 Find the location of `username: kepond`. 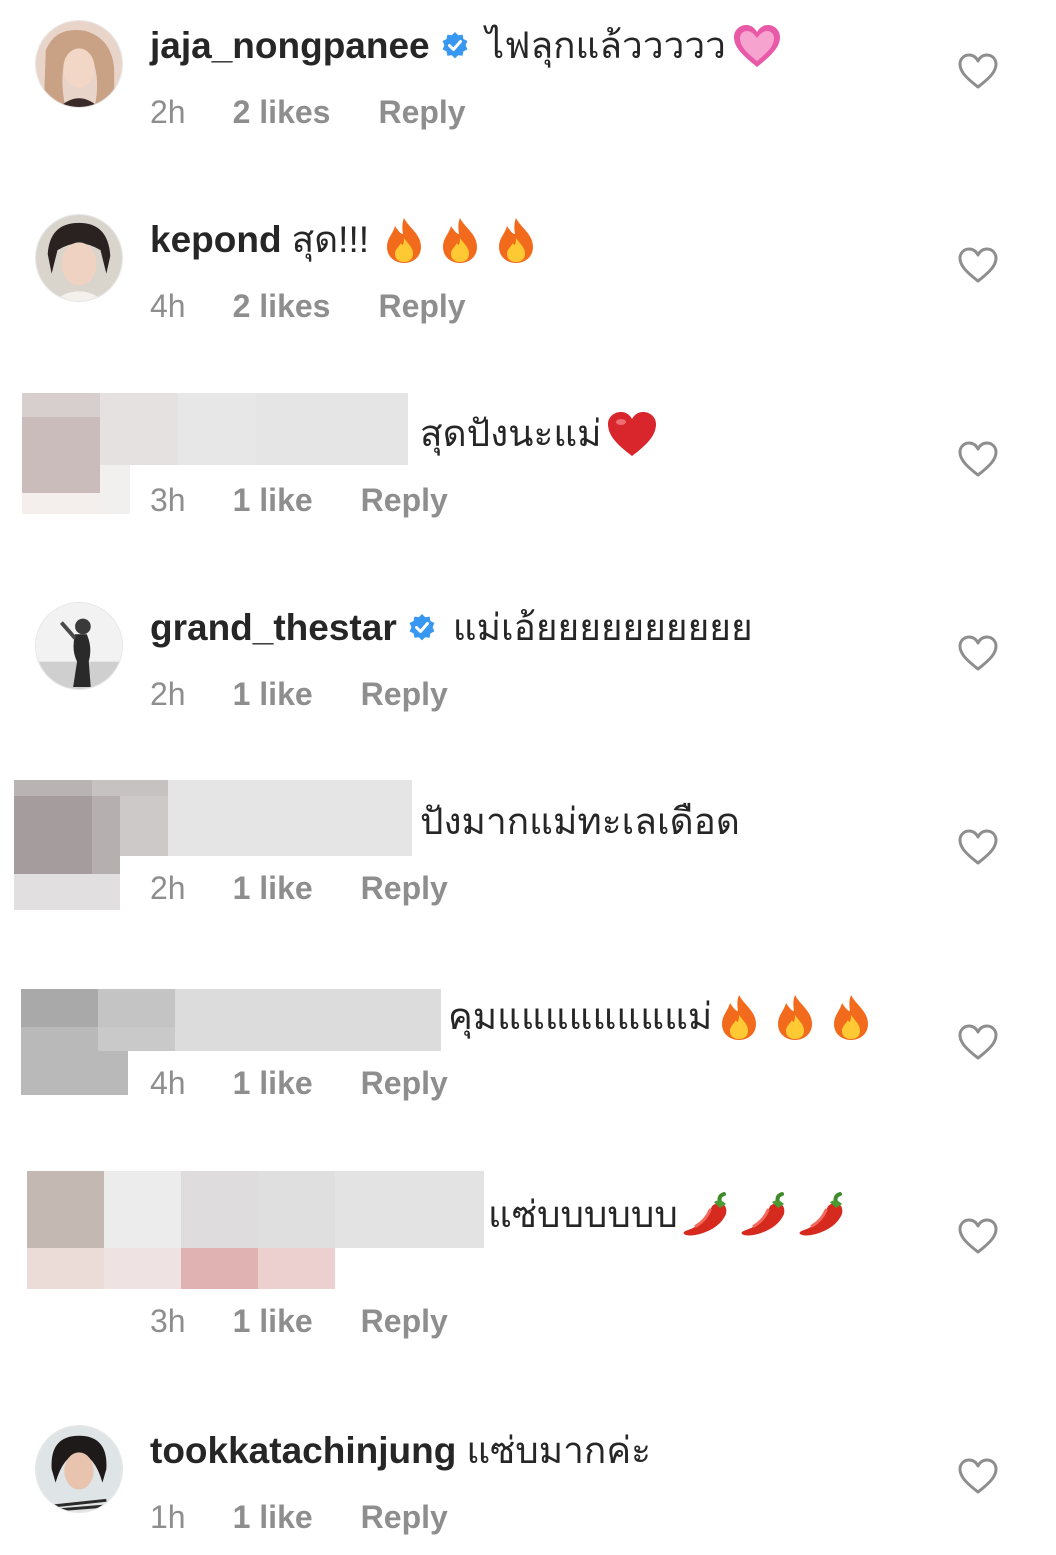

username: kepond is located at coordinates (216, 240).